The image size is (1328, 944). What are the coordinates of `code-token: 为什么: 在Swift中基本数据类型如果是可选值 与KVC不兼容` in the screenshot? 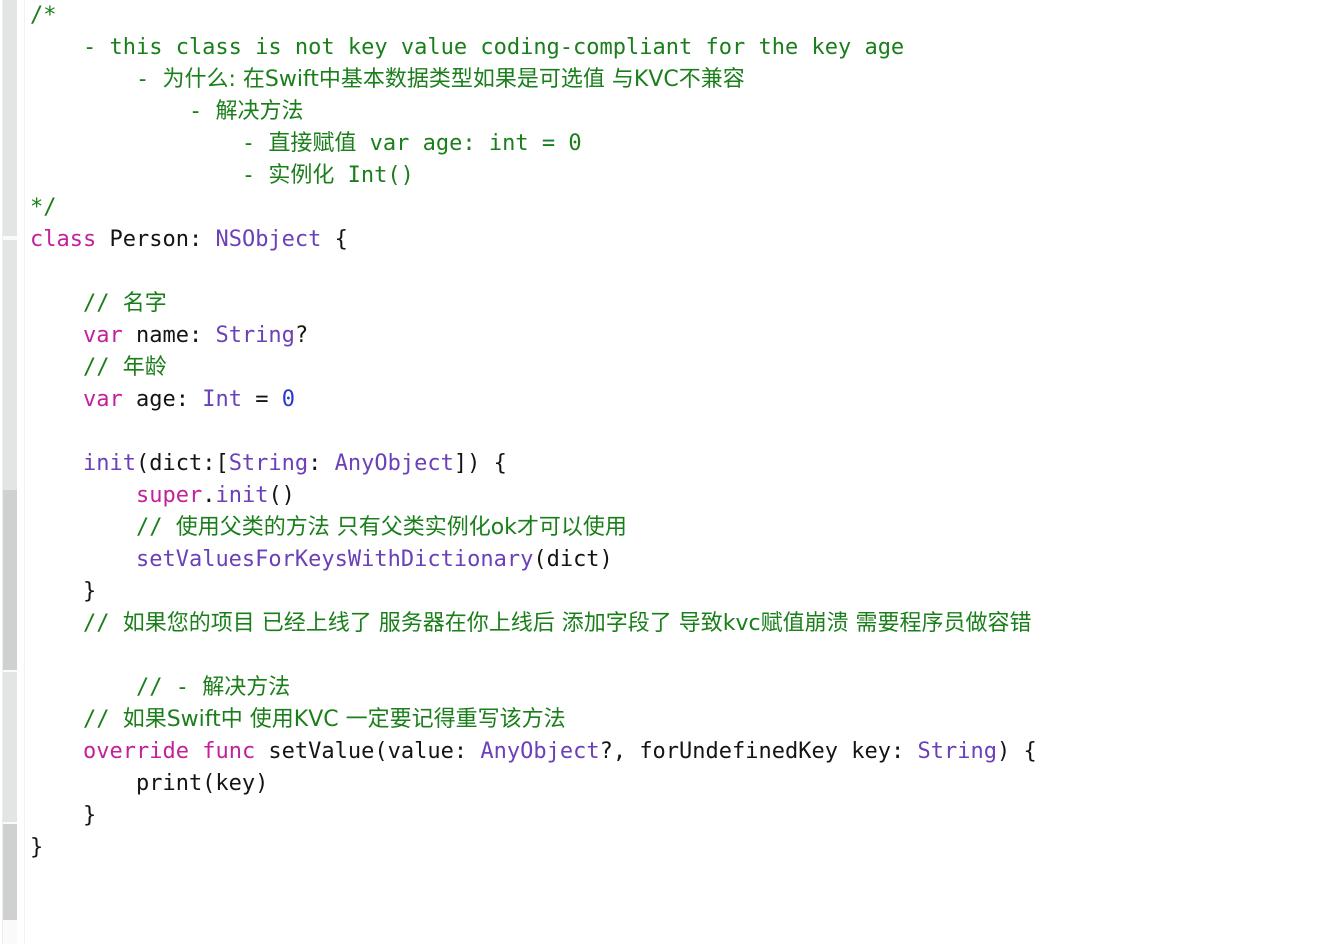 It's located at (453, 79).